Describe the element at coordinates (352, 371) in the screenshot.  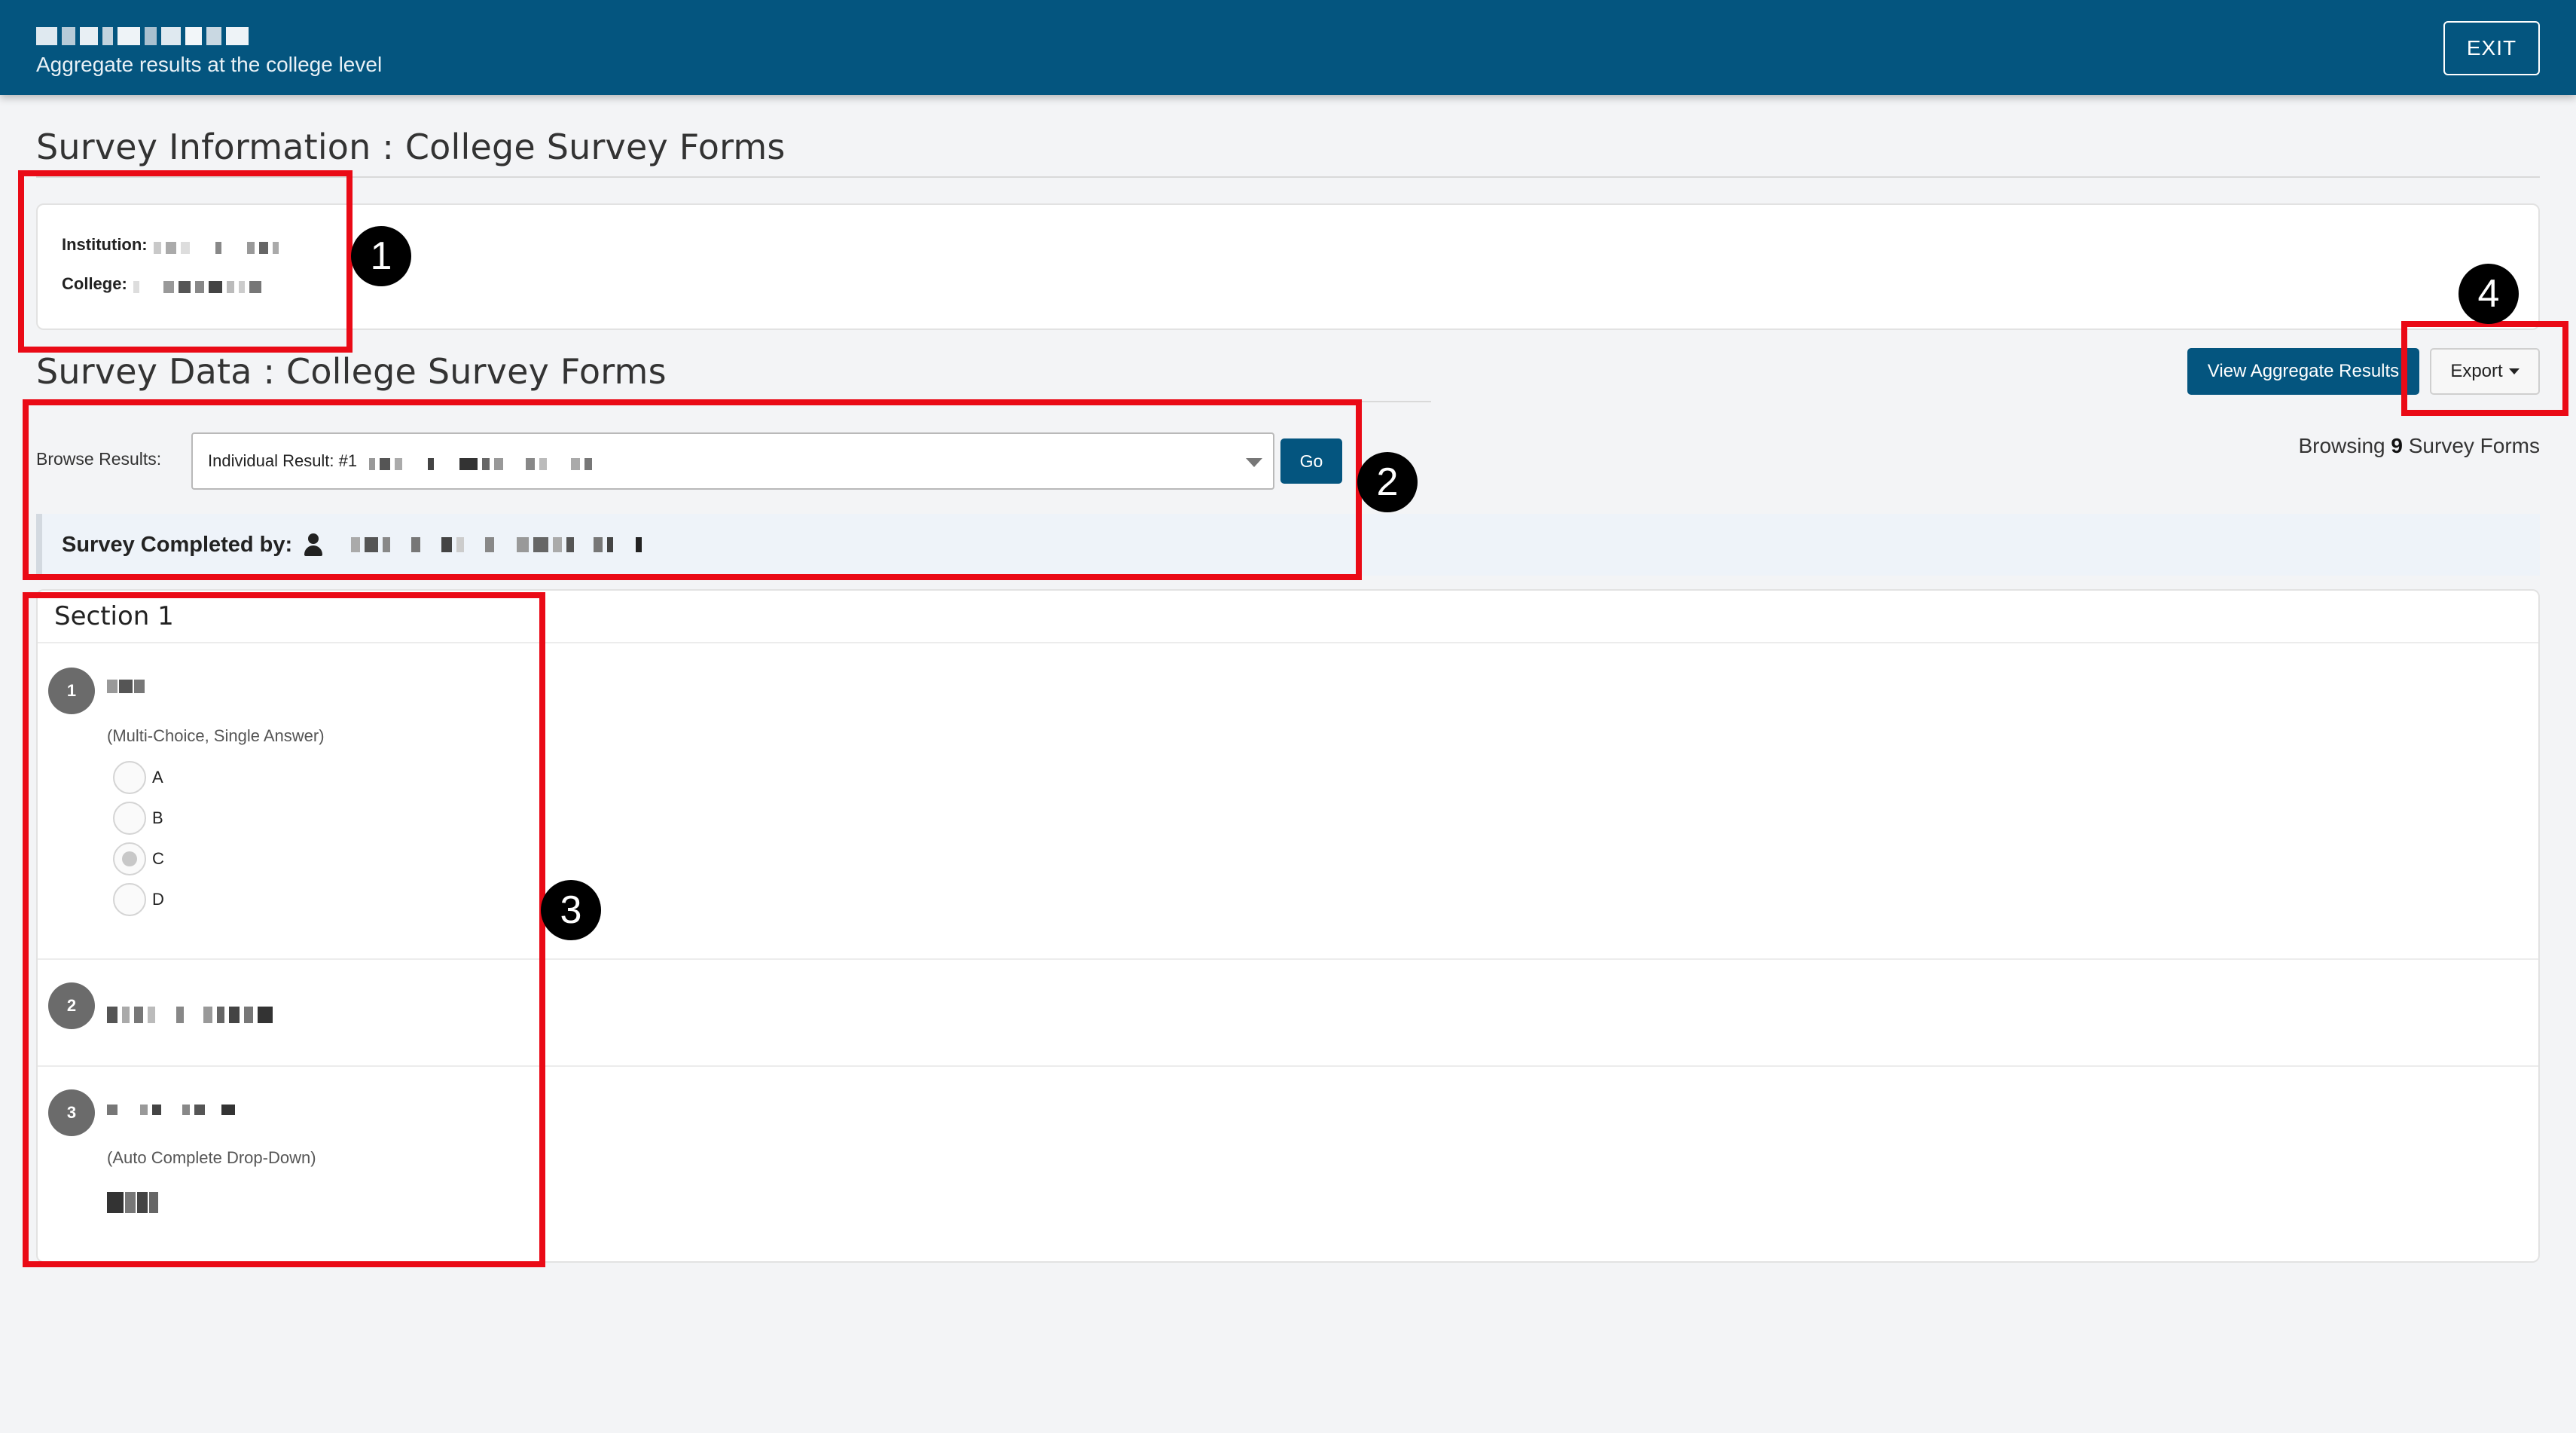
I see `survey-data-heading: Survey Data : College Survey Forms` at that location.